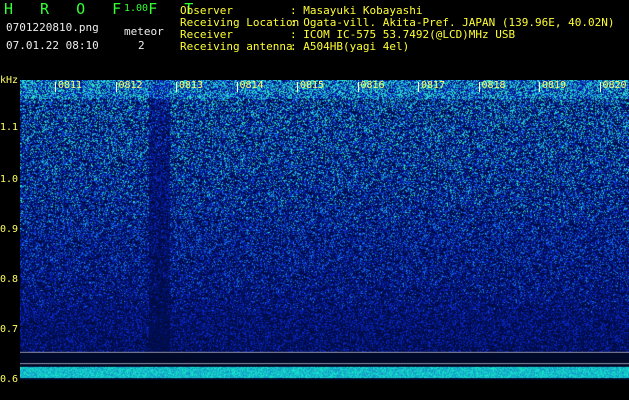  Describe the element at coordinates (70, 85) in the screenshot. I see `x-tick-label: 0811` at that location.